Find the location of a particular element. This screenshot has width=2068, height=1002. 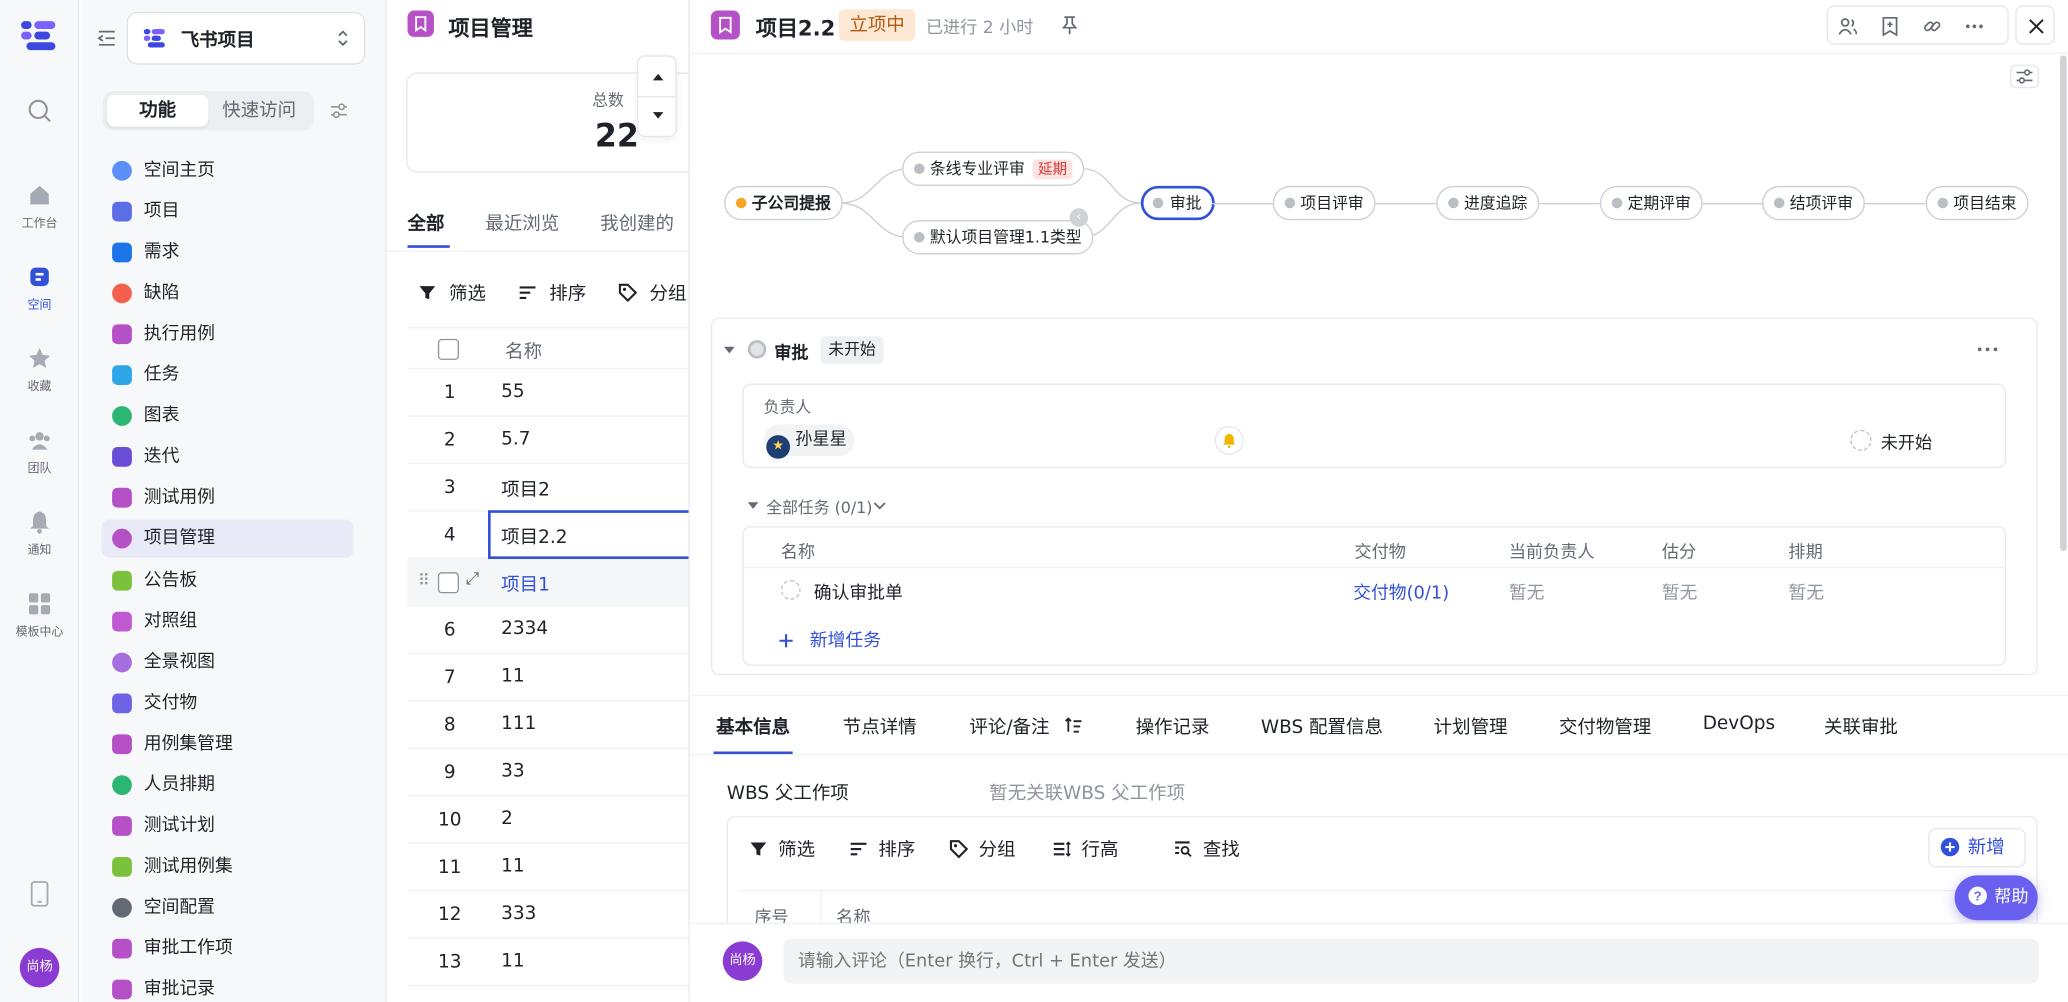

row-name: 项目2 is located at coordinates (525, 489).